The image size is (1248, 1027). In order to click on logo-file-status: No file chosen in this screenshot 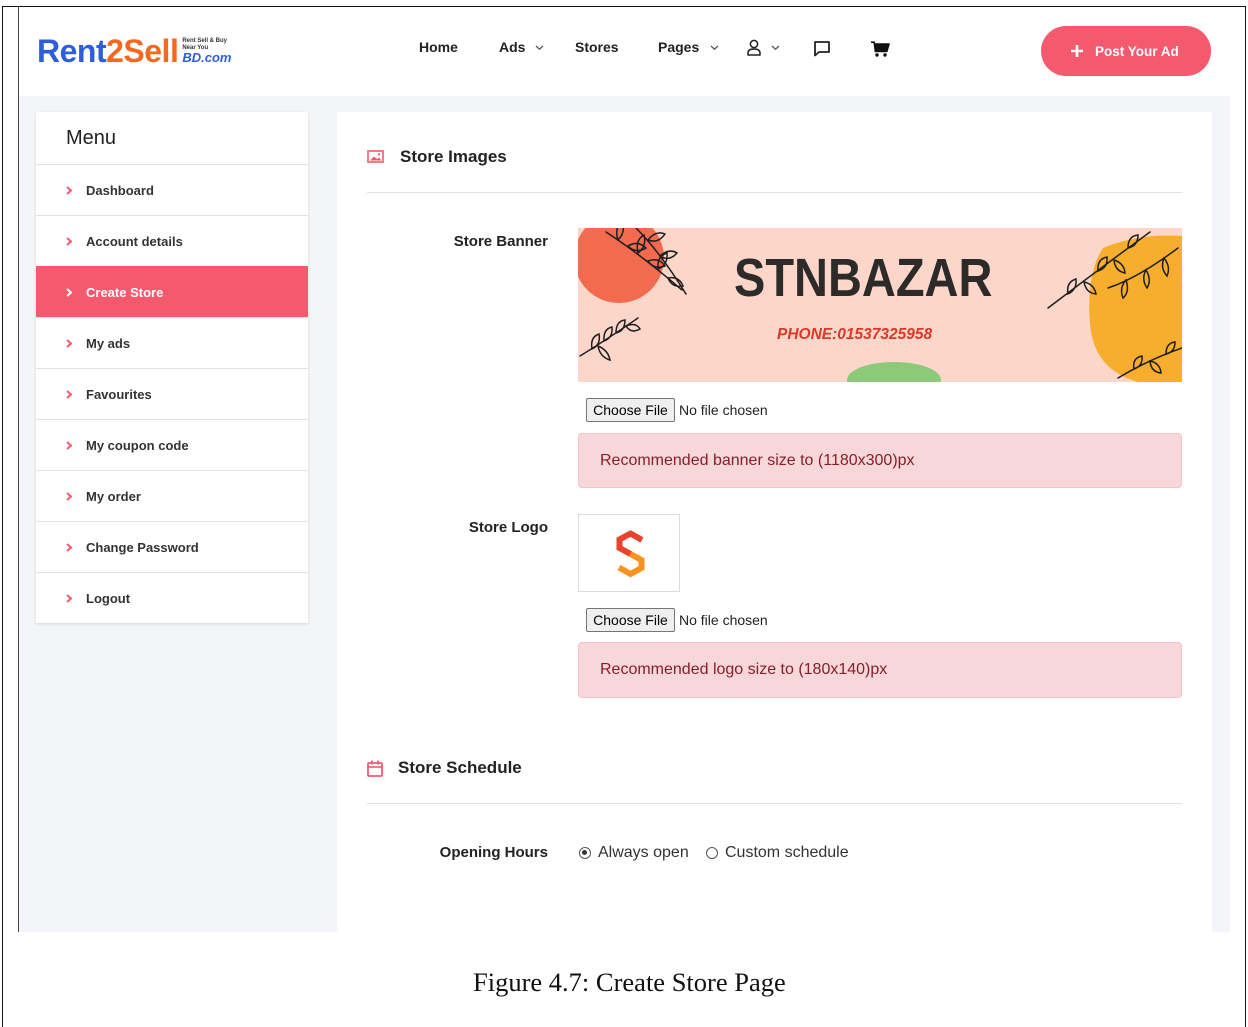, I will do `click(723, 620)`.